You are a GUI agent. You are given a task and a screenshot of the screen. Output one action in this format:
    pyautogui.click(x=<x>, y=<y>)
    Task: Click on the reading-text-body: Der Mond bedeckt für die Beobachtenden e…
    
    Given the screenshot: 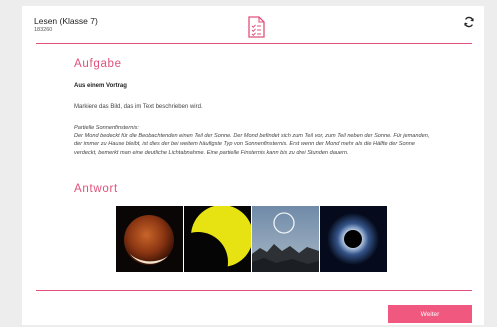 What is the action you would take?
    pyautogui.click(x=252, y=144)
    